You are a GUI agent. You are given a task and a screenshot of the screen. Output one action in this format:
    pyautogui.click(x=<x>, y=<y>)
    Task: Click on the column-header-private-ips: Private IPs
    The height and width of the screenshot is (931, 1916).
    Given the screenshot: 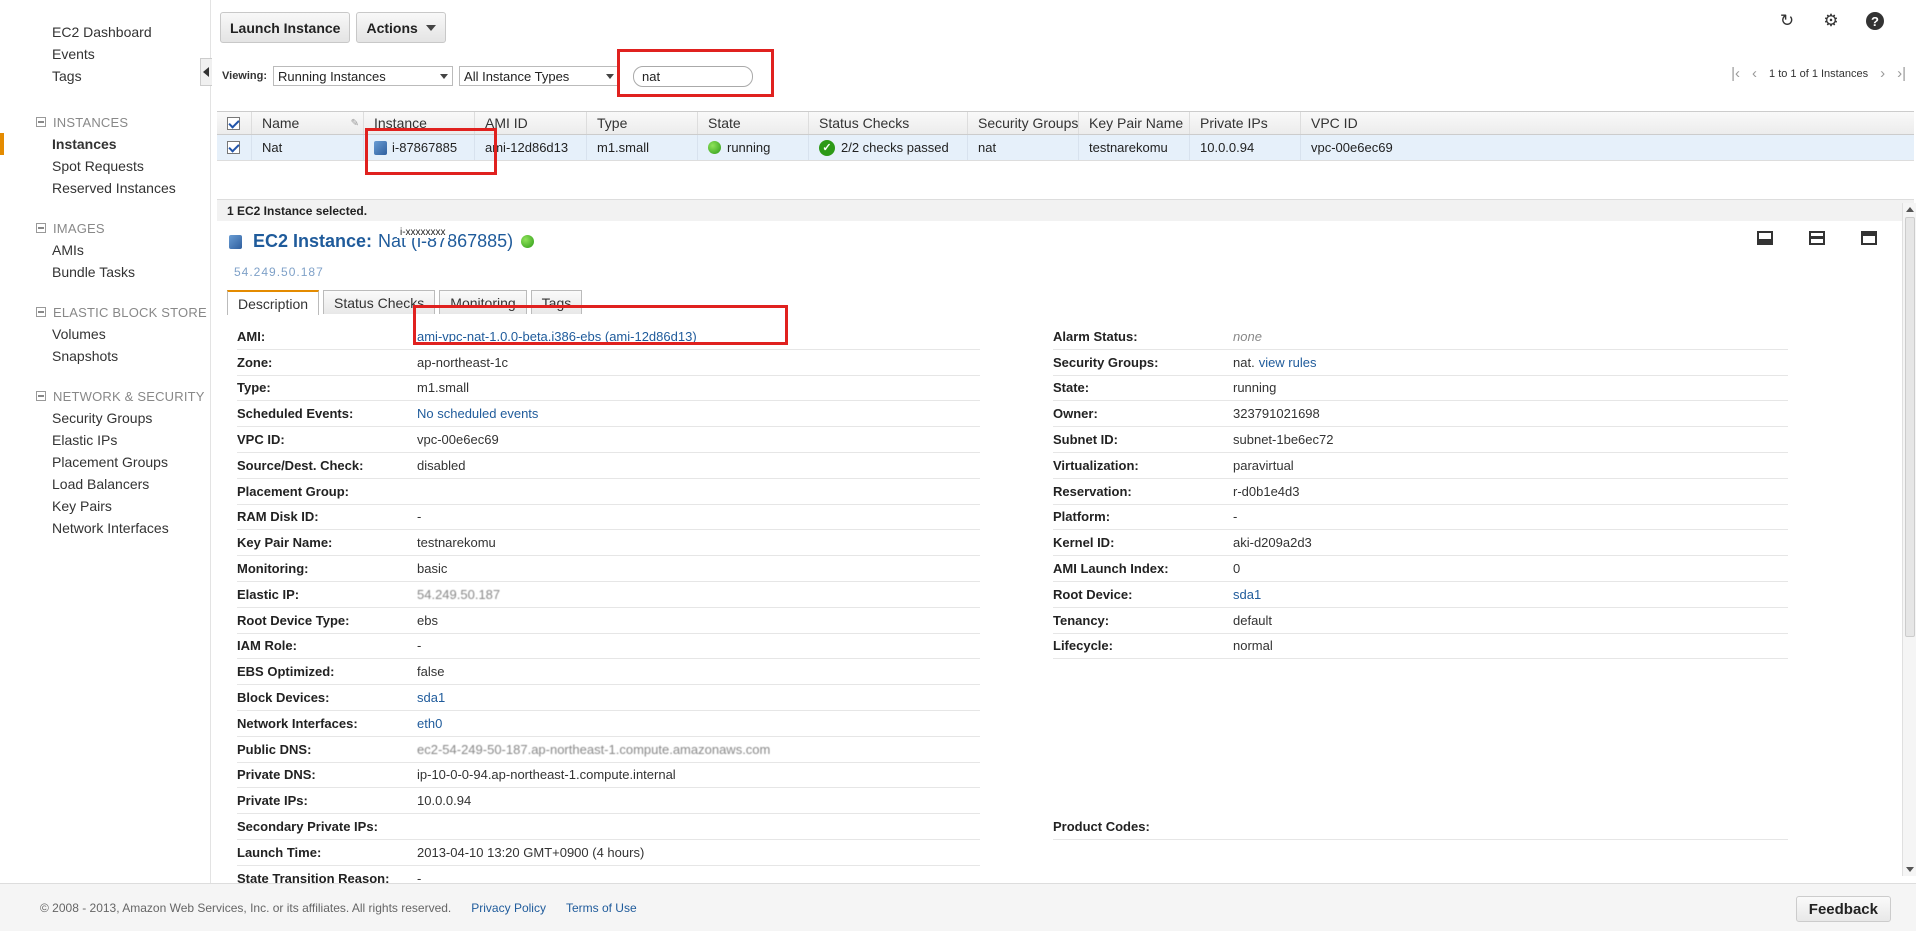 What is the action you would take?
    pyautogui.click(x=1245, y=123)
    